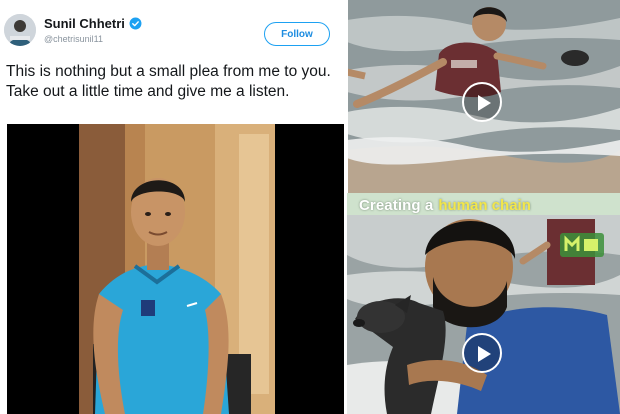 Image resolution: width=620 pixels, height=414 pixels. Describe the element at coordinates (297, 34) in the screenshot. I see `follow-button: Follow` at that location.